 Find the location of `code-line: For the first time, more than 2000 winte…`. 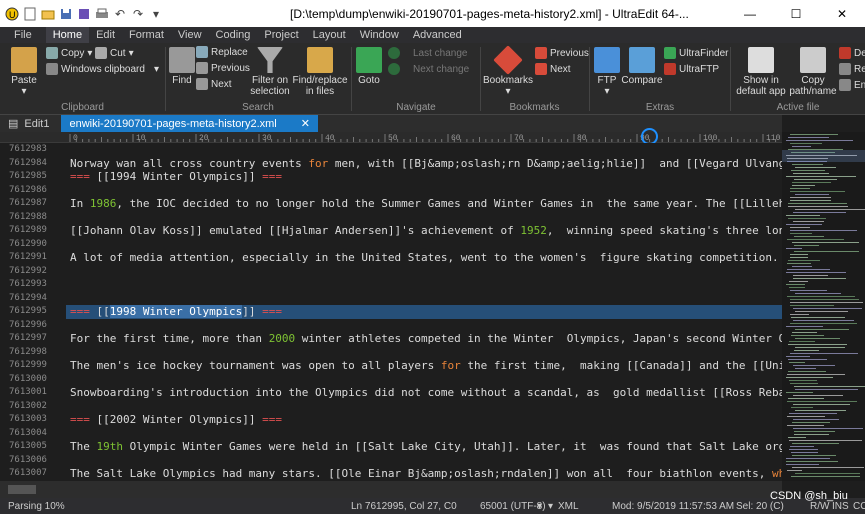

code-line: For the first time, more than 2000 winte… is located at coordinates (424, 339).